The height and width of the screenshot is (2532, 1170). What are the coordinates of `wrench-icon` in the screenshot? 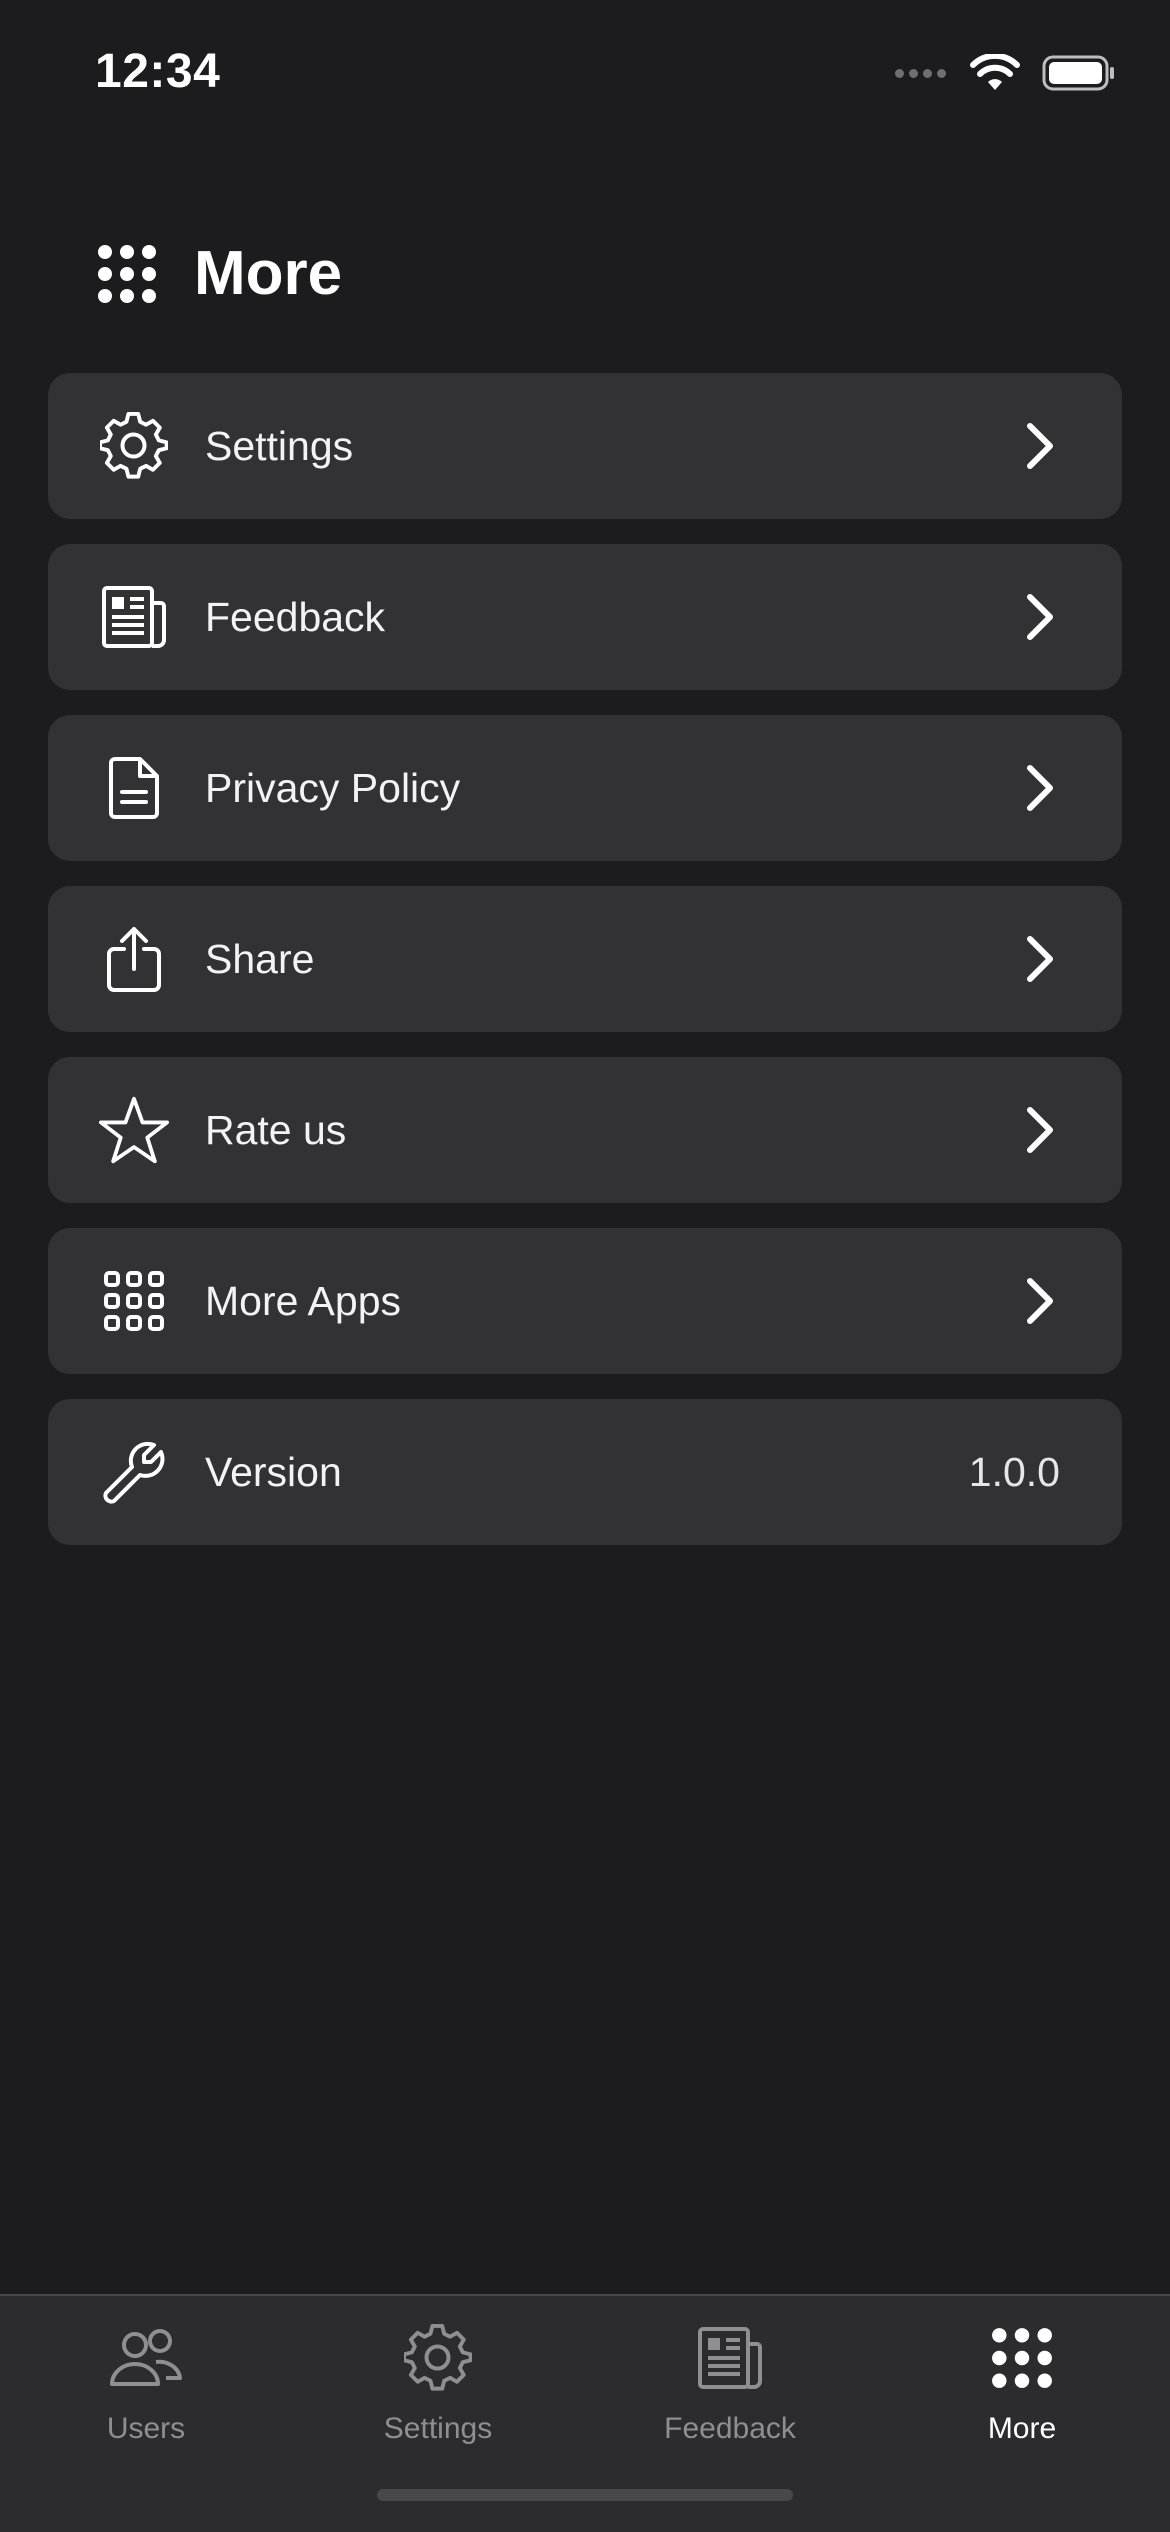 It's located at (134, 1472).